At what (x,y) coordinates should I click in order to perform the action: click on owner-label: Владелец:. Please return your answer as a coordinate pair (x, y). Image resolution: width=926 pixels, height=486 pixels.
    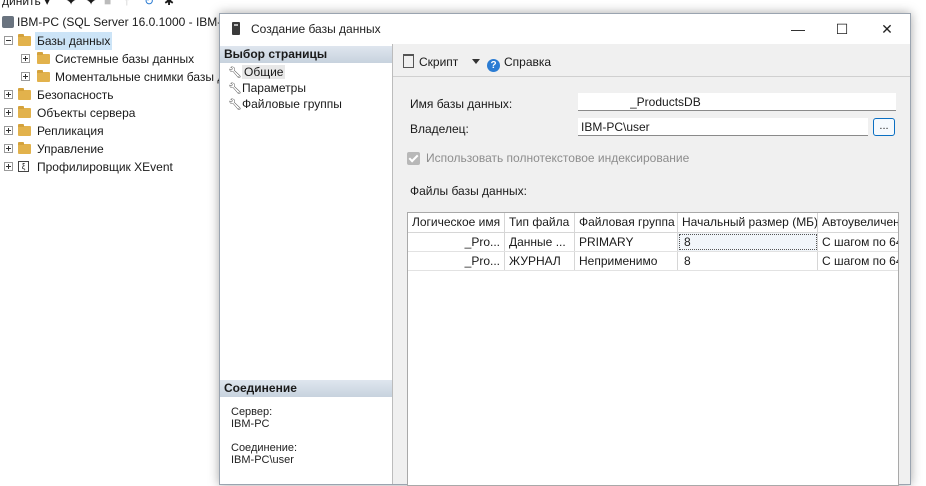
    Looking at the image, I should click on (439, 129).